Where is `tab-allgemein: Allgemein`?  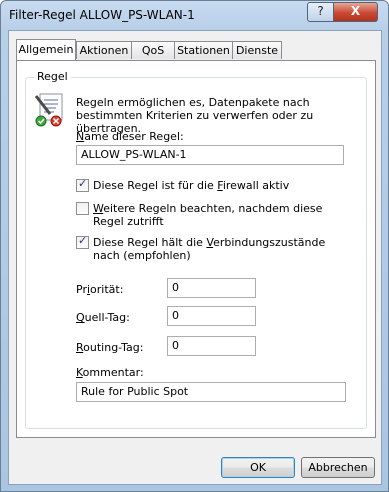 tab-allgemein: Allgemein is located at coordinates (46, 49).